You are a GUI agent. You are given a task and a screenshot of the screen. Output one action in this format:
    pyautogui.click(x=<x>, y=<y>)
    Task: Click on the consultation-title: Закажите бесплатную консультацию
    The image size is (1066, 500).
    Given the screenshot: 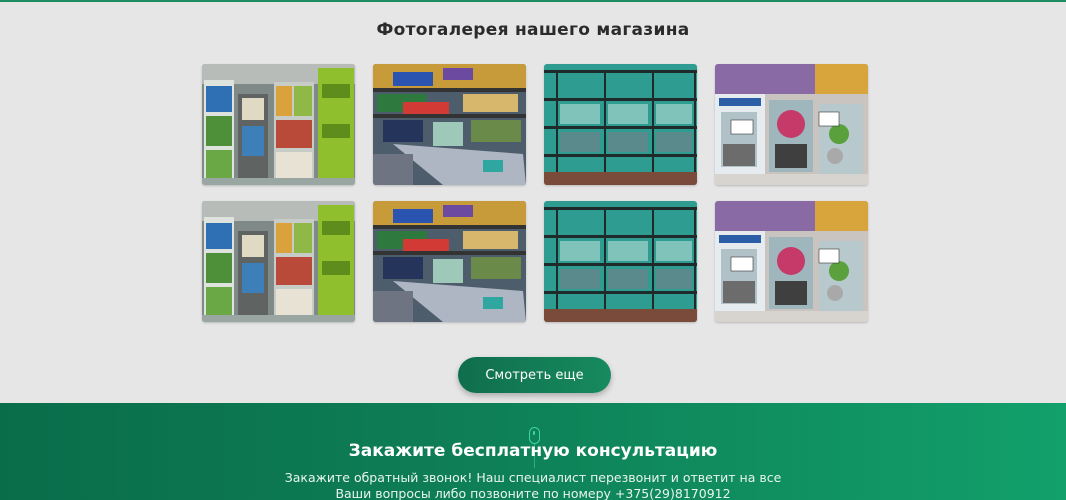 What is the action you would take?
    pyautogui.click(x=533, y=451)
    